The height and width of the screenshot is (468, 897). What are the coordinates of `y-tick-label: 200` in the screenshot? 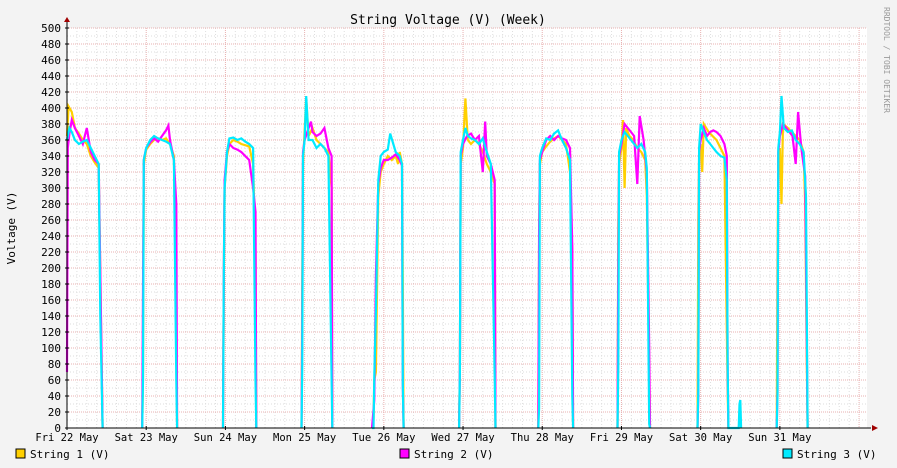 It's located at (51, 268).